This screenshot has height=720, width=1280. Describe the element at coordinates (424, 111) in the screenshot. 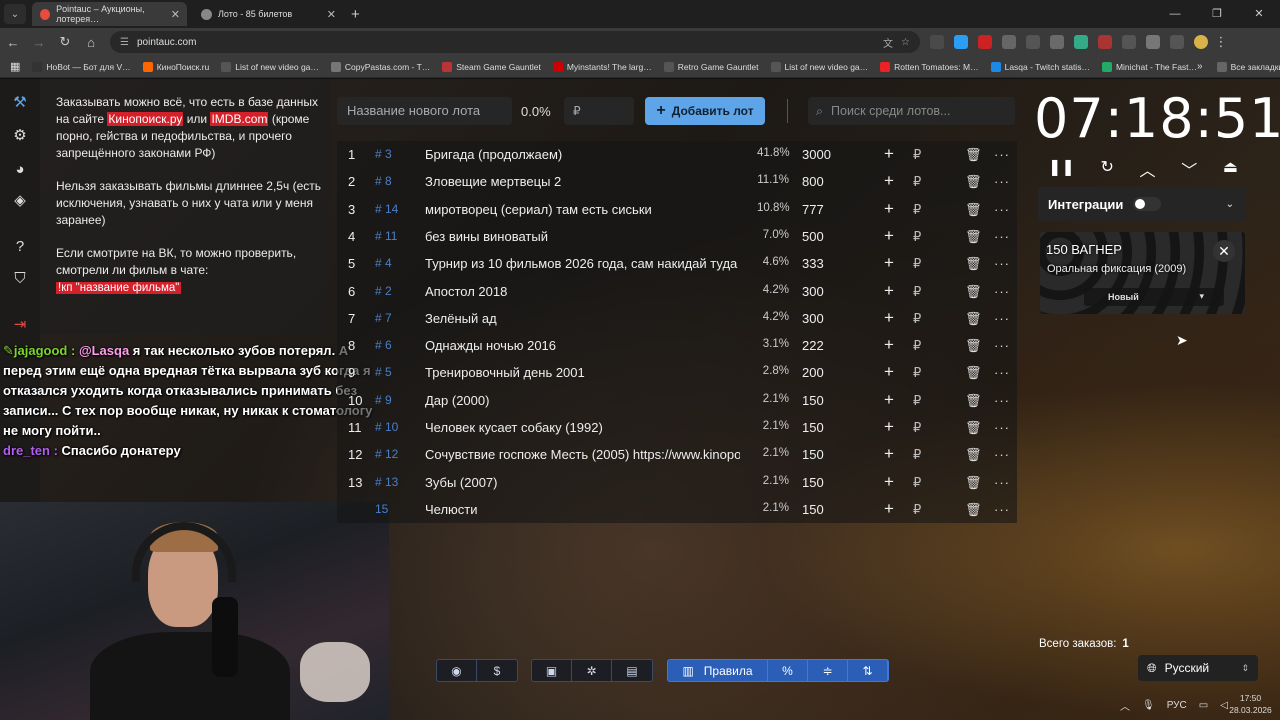

I see `new-lot-name-input: Название нового лота` at that location.